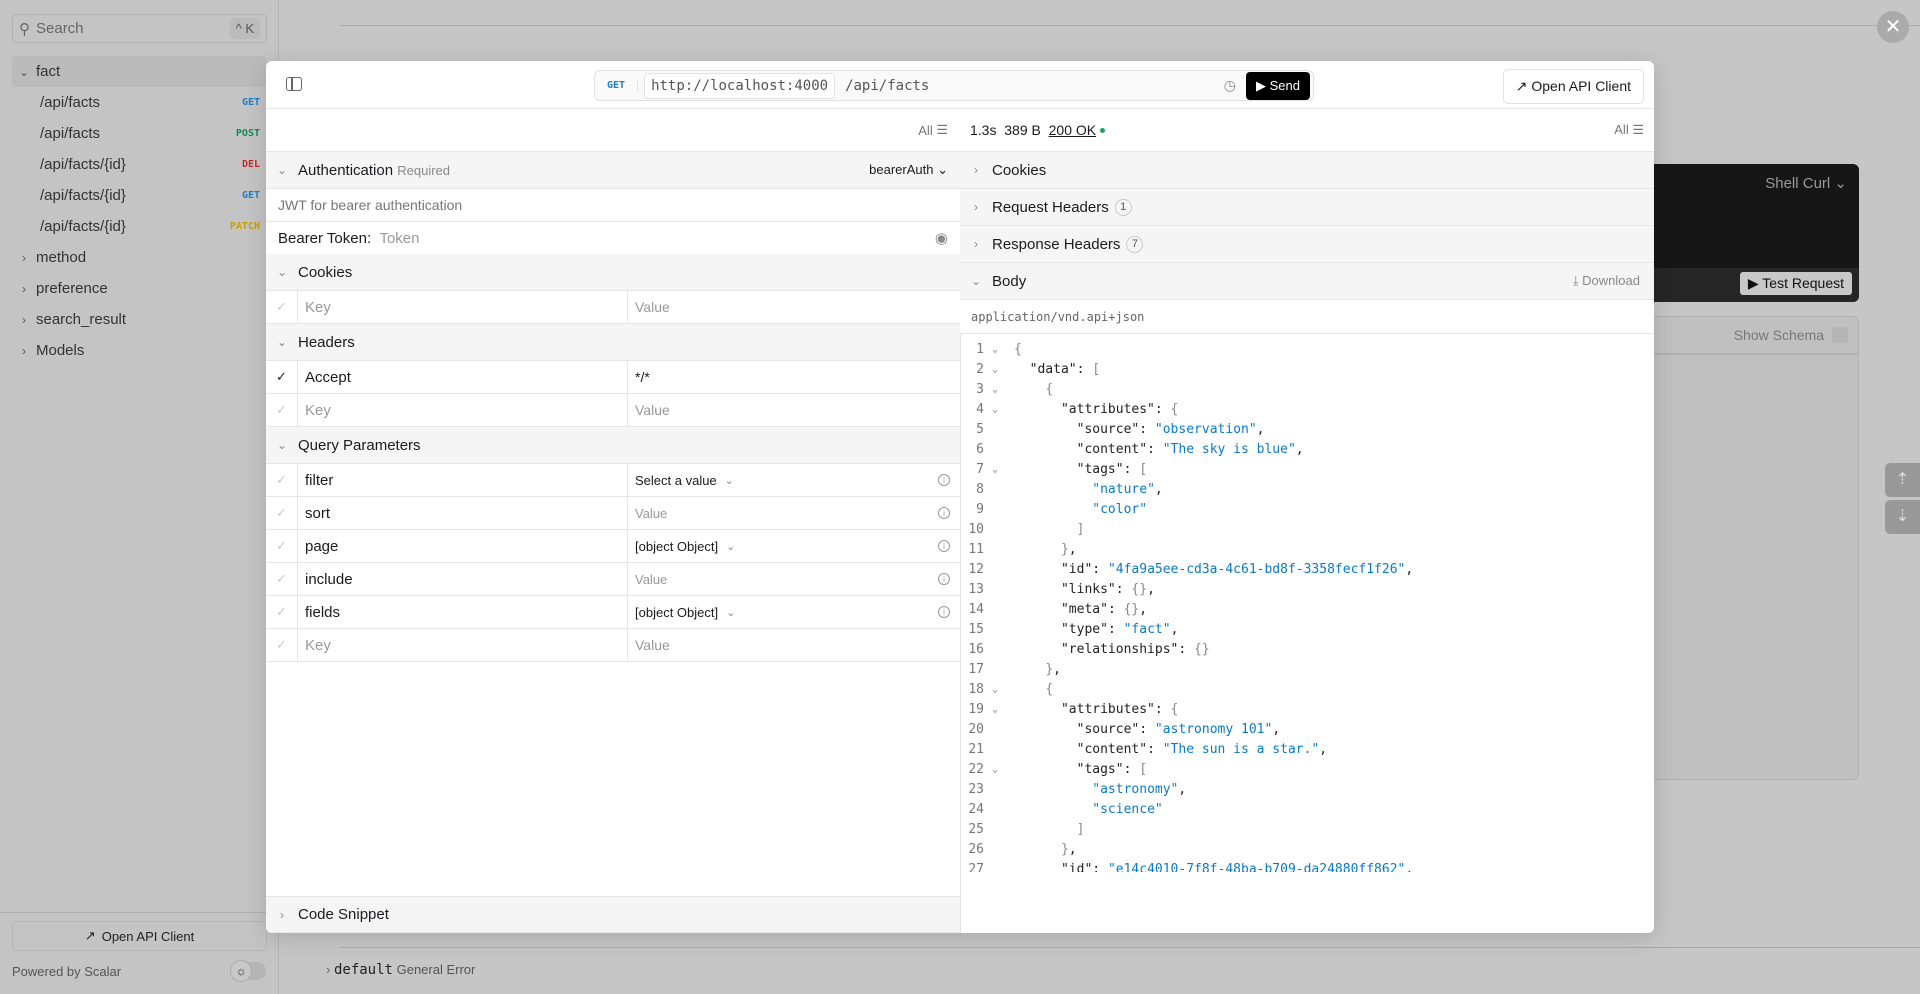 This screenshot has width=1920, height=994. I want to click on status-dot, so click(1102, 130).